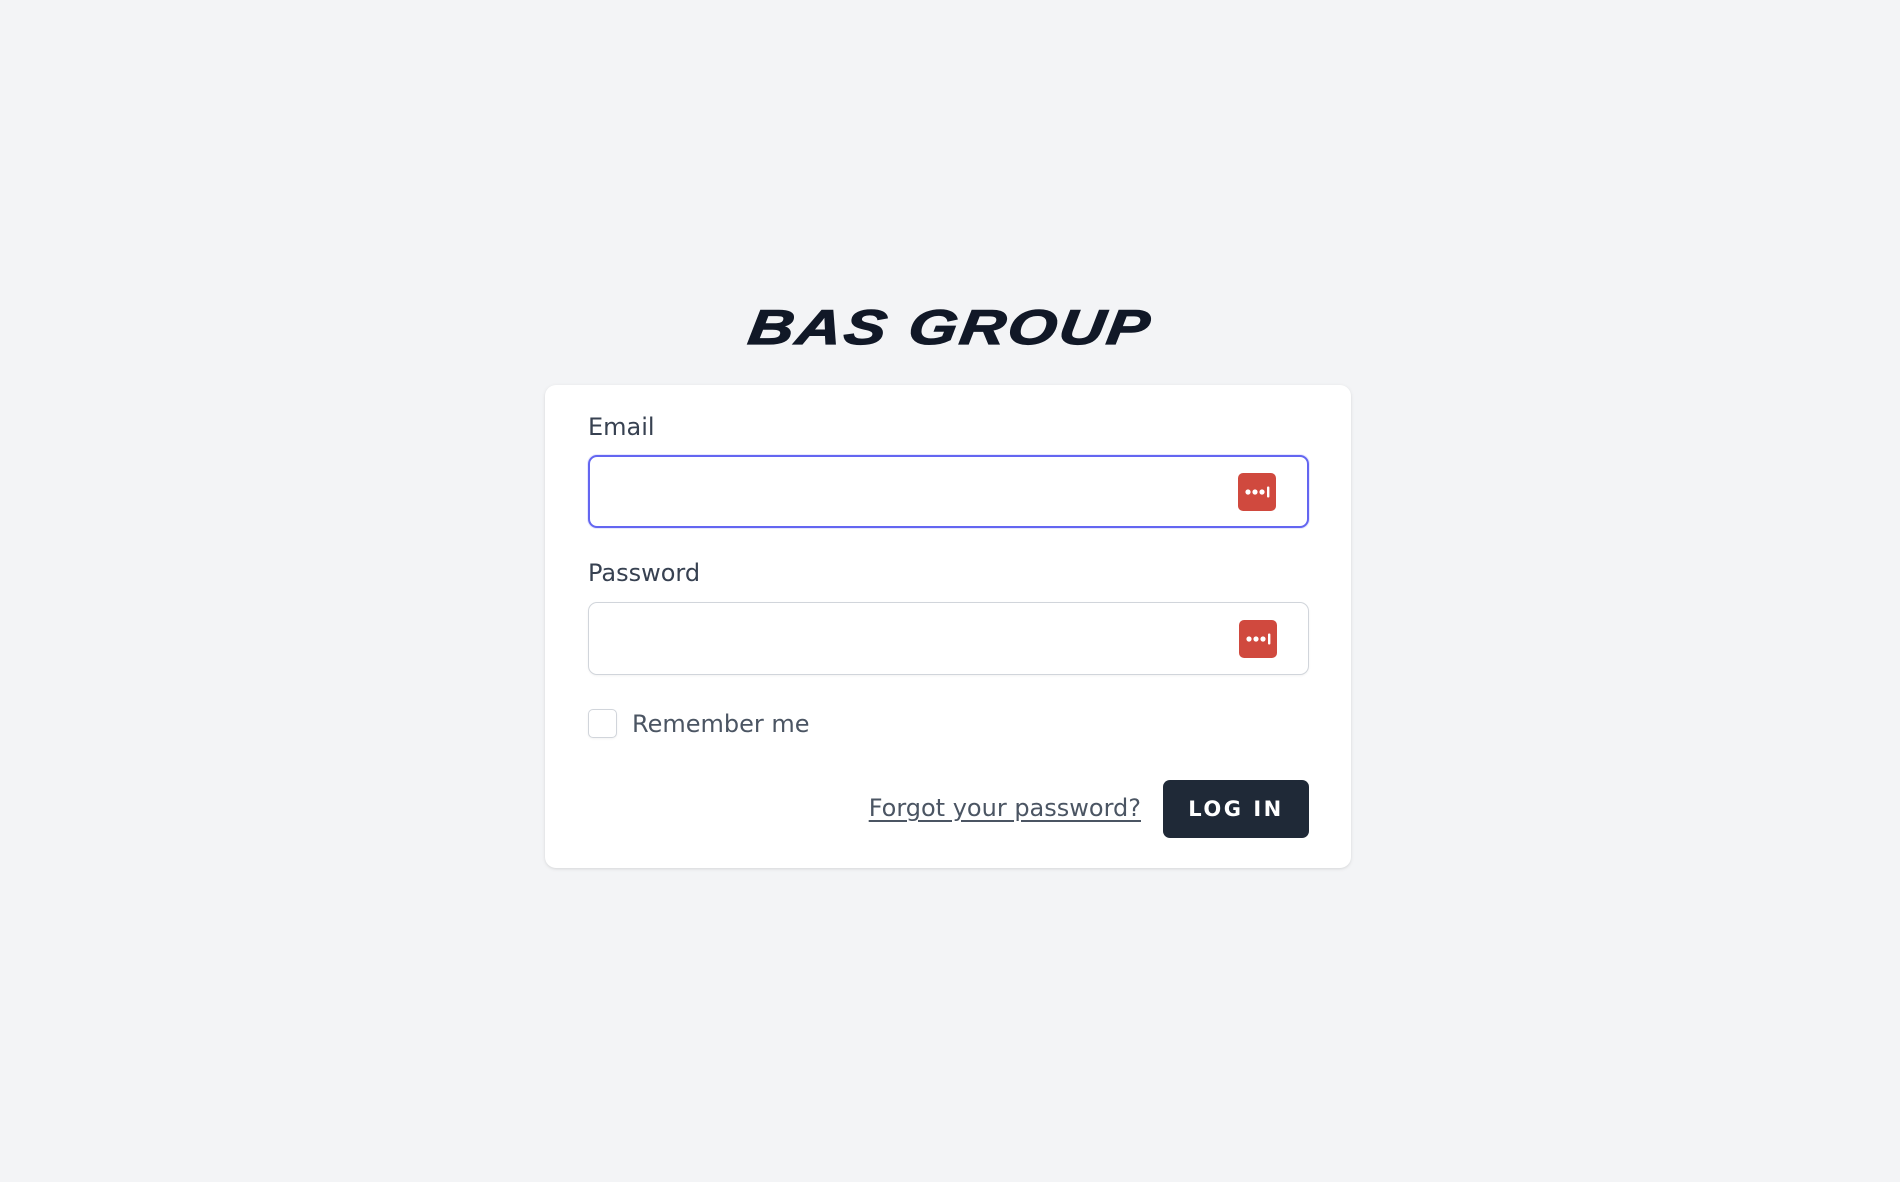 The image size is (1900, 1182). I want to click on password-label: Password, so click(644, 573).